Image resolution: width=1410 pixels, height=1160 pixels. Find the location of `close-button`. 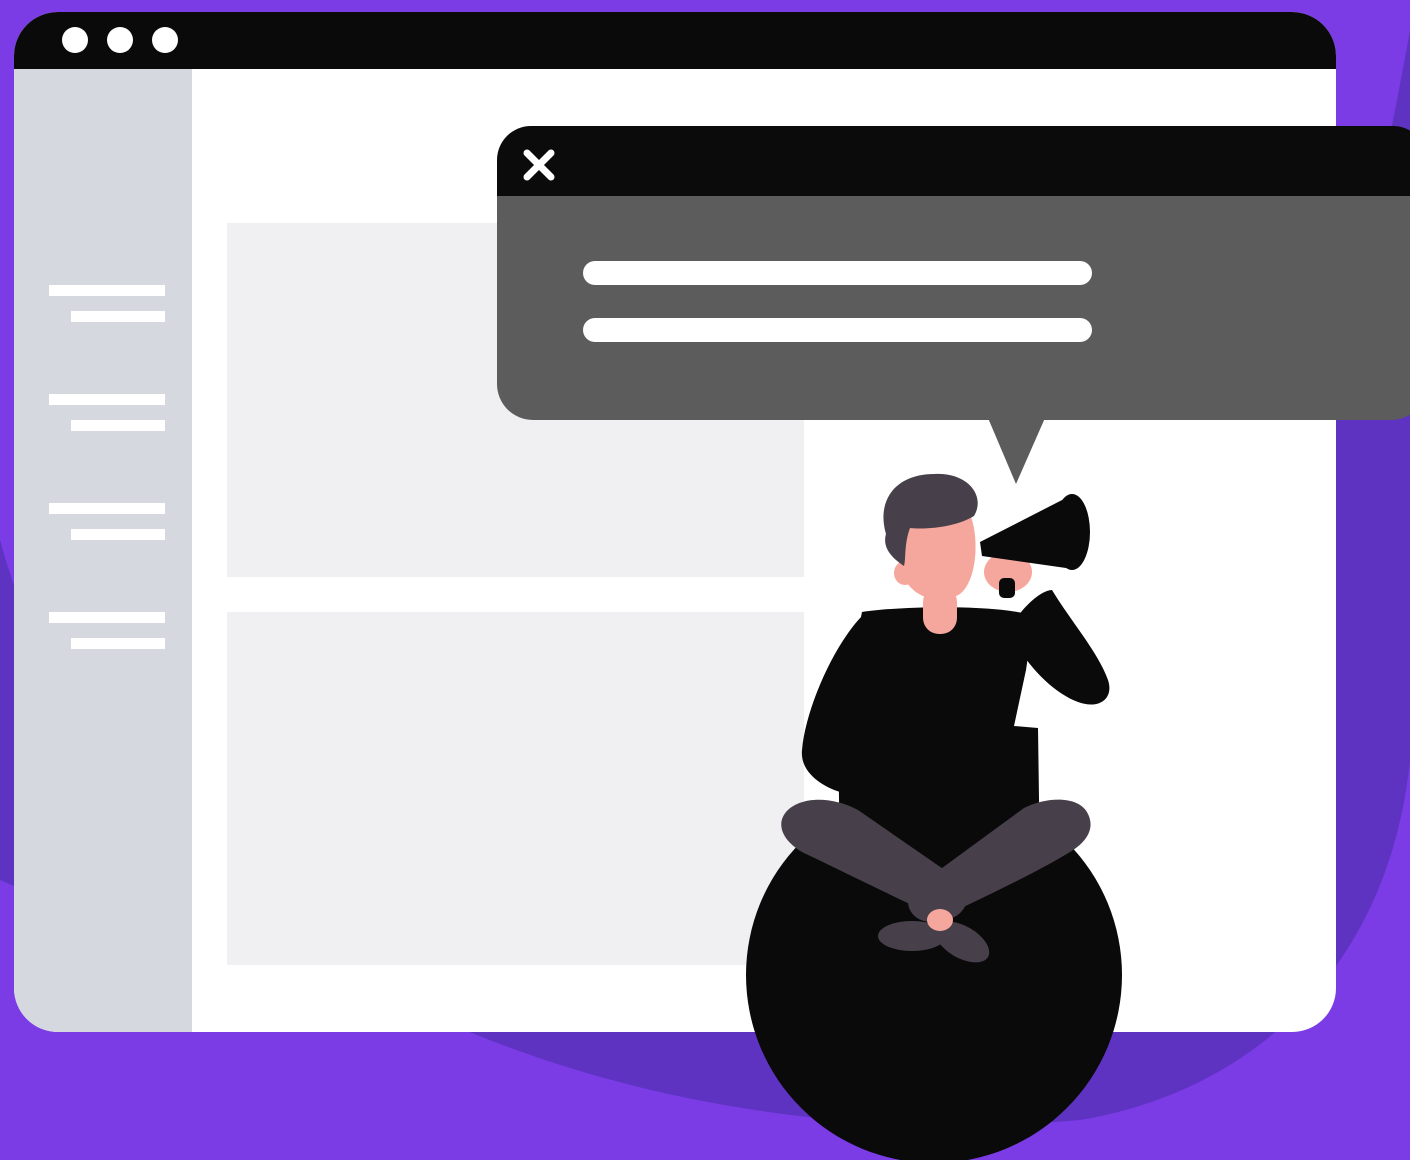

close-button is located at coordinates (539, 165).